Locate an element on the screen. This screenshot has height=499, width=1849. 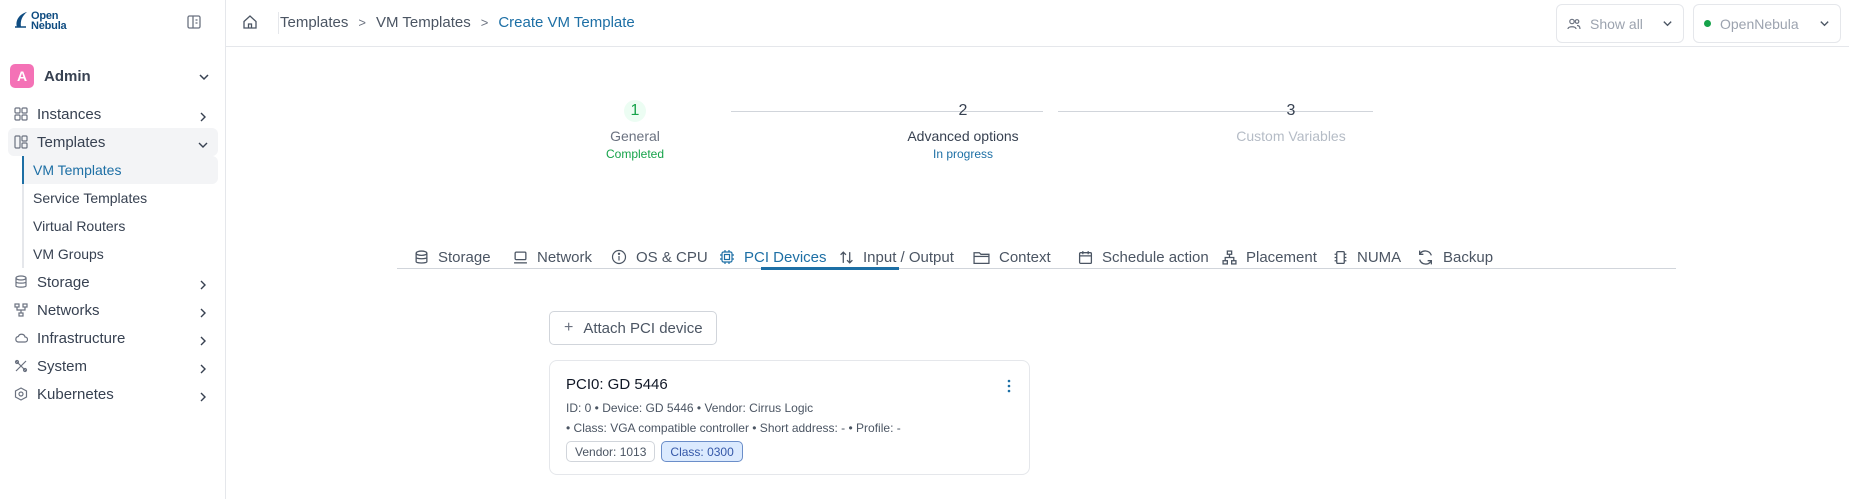
tab-label: Backup is located at coordinates (1468, 257).